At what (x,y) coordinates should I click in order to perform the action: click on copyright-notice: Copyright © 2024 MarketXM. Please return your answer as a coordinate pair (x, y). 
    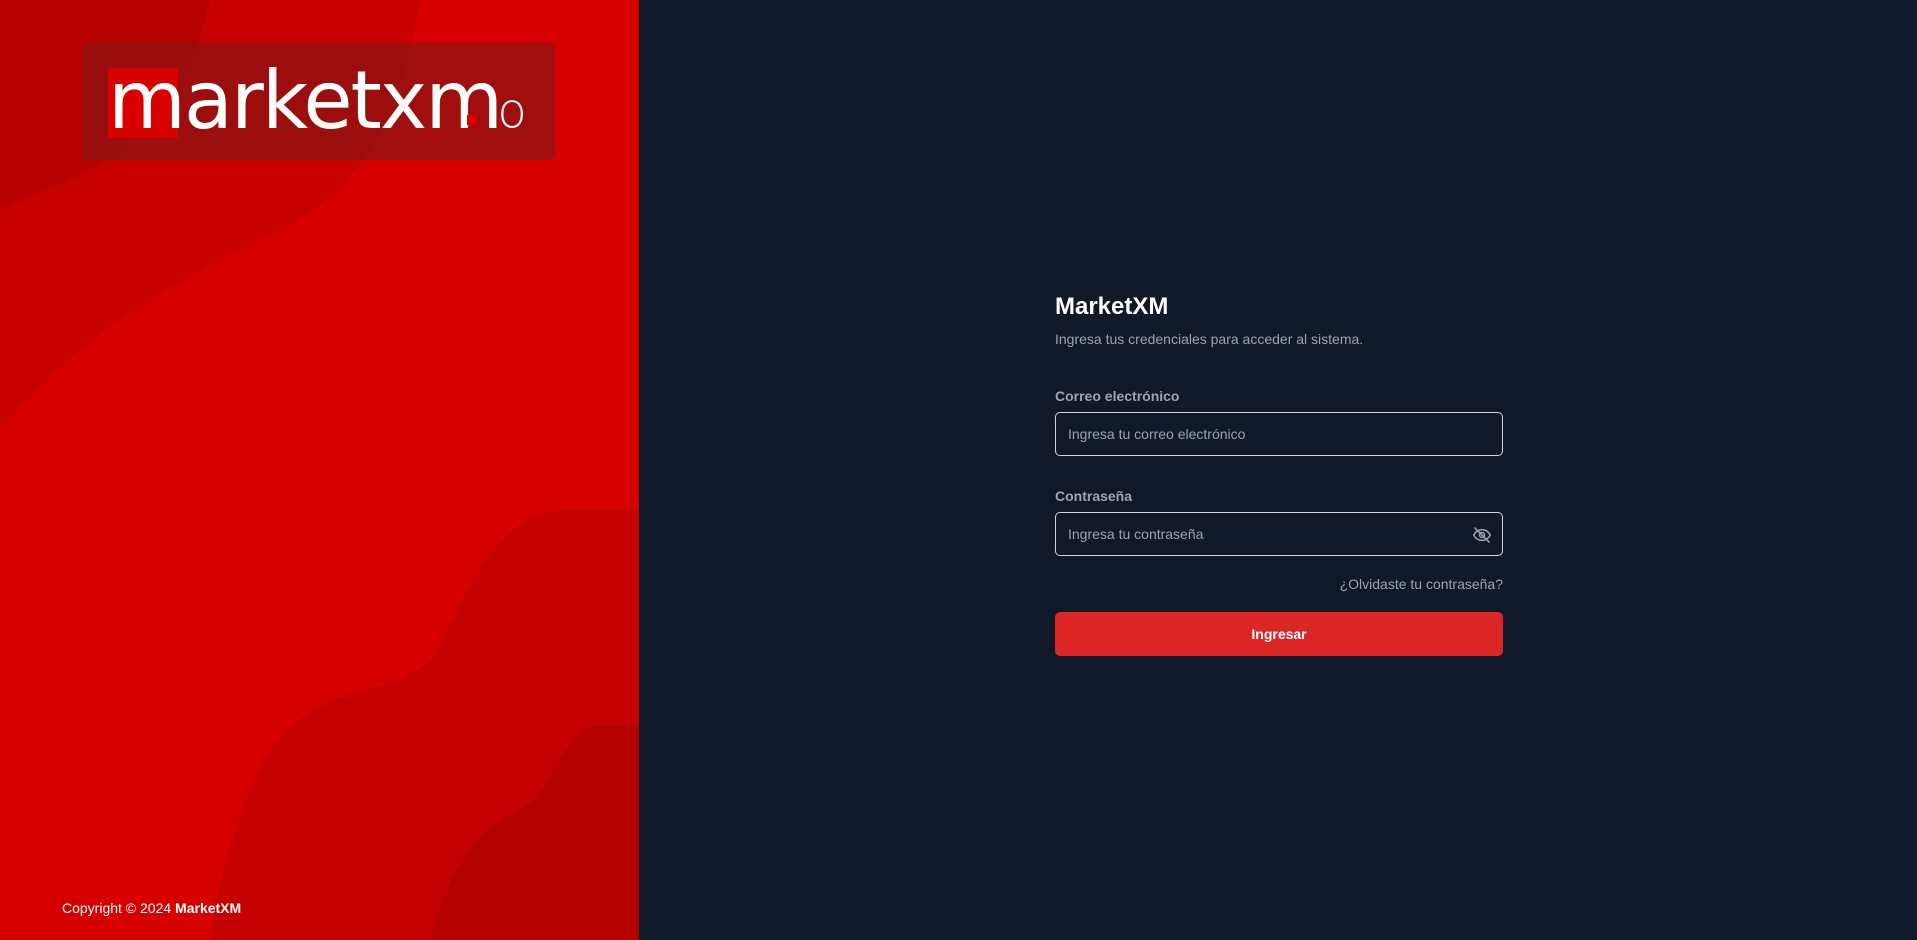
    Looking at the image, I should click on (151, 908).